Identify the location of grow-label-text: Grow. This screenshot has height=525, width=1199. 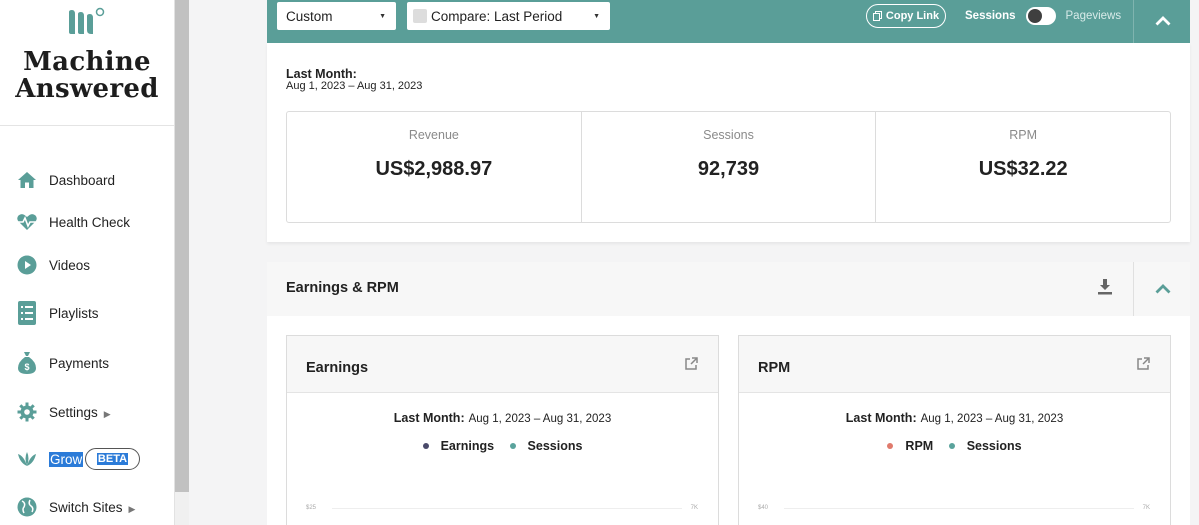
(66, 459).